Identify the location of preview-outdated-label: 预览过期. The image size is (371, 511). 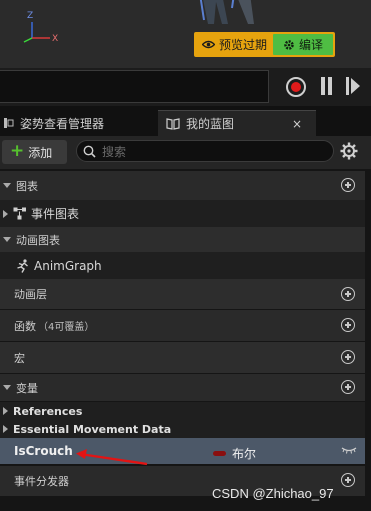
(243, 45).